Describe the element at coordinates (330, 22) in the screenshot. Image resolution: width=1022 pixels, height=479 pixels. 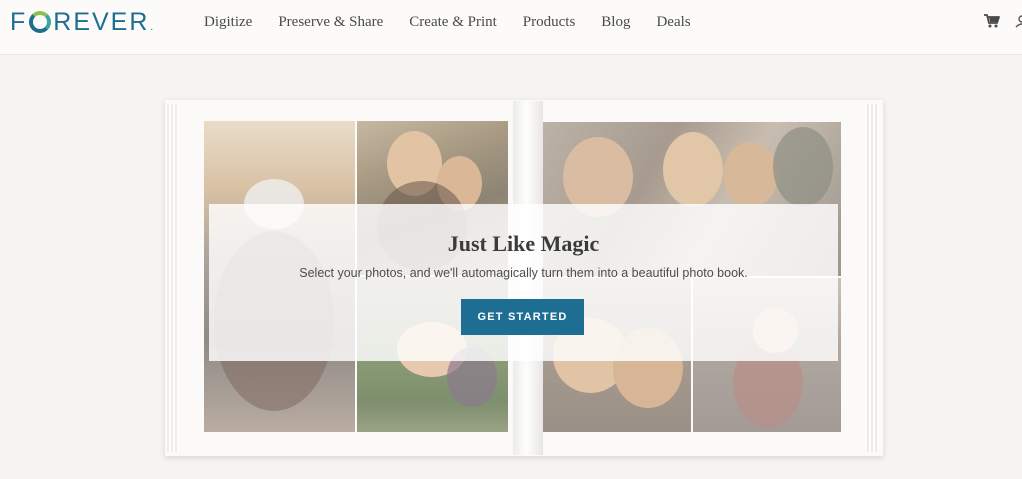
I see `nav-preserve-share: Preserve & Share` at that location.